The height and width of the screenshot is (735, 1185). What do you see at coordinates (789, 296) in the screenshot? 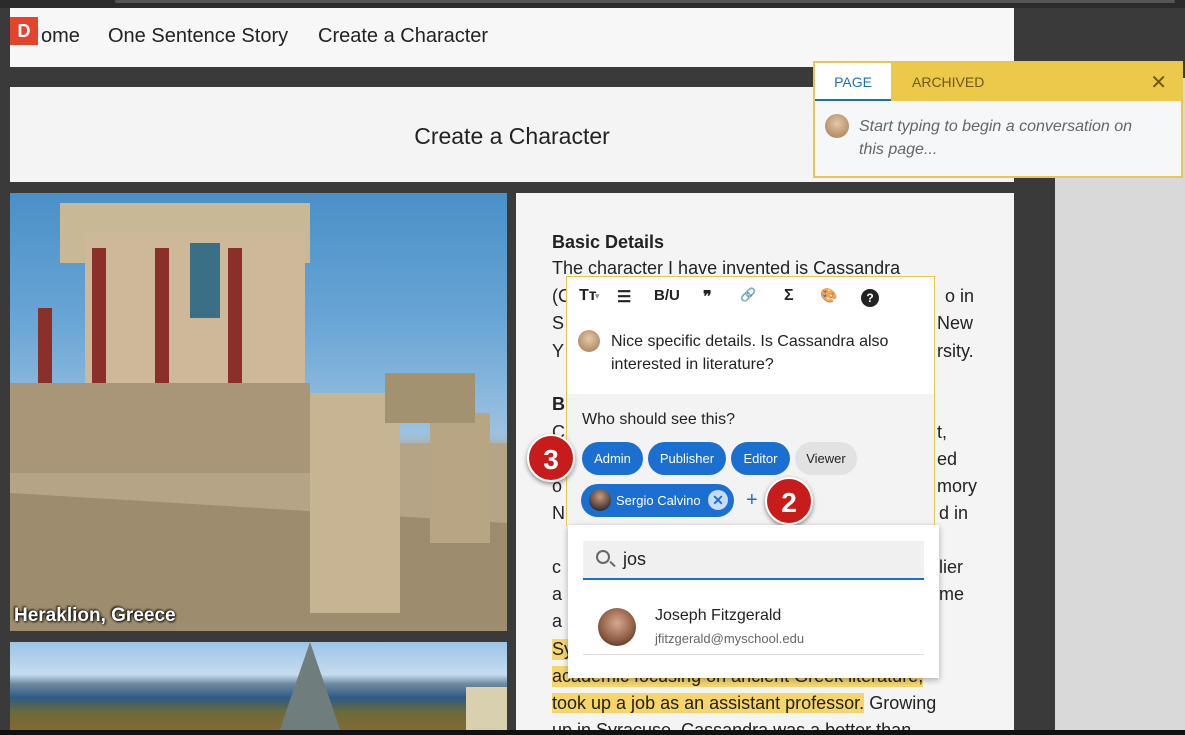
I see `sigma-icon: Σ` at bounding box center [789, 296].